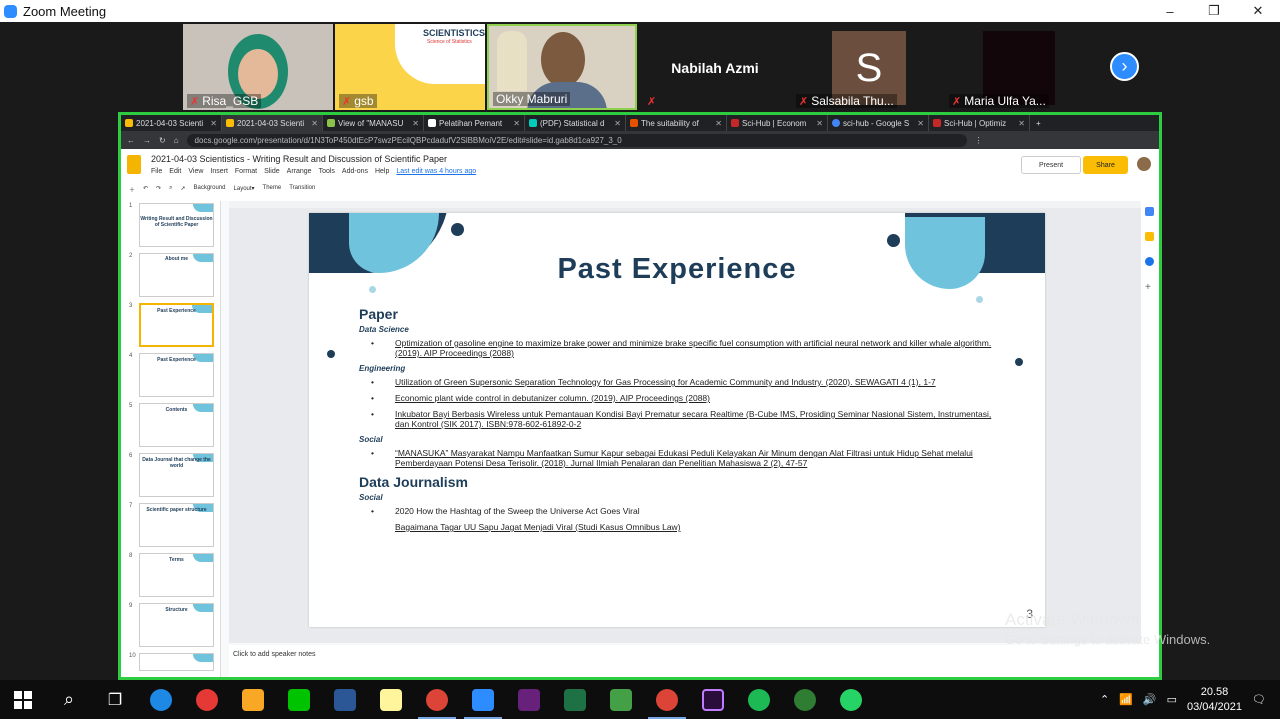 The height and width of the screenshot is (719, 1280). What do you see at coordinates (979, 123) in the screenshot?
I see `browser-tab: Sci-Hub | Optimiz ✕` at bounding box center [979, 123].